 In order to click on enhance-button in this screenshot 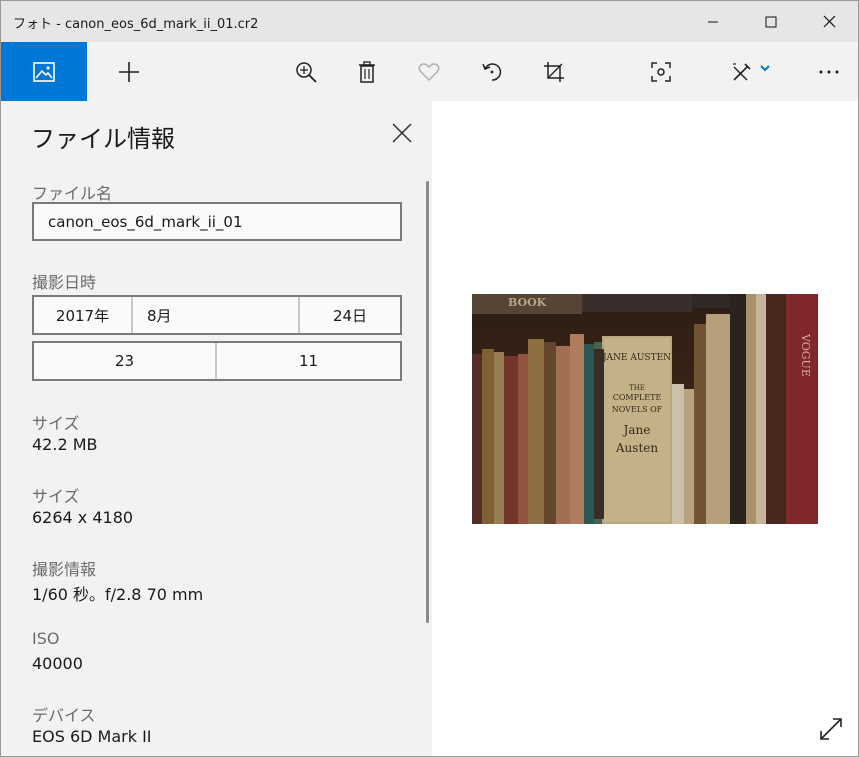, I will do `click(661, 71)`.